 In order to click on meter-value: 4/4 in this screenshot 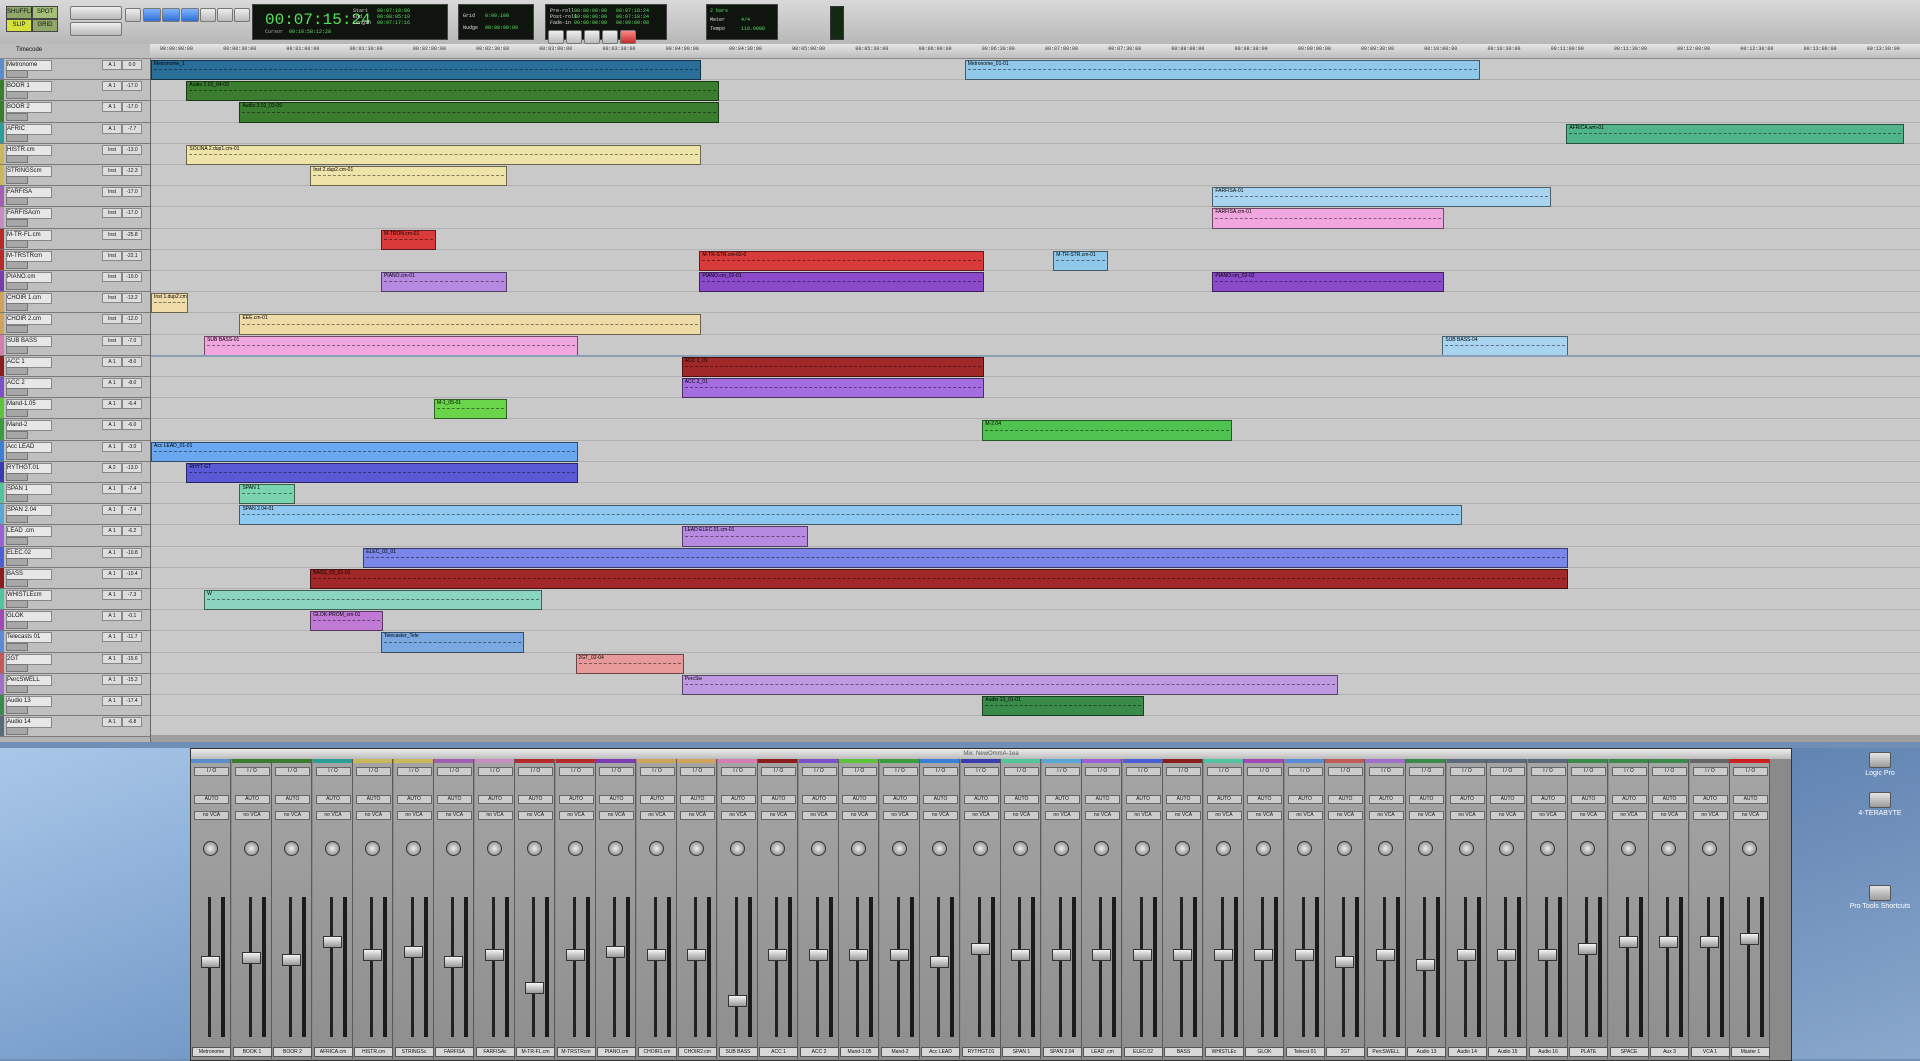, I will do `click(745, 20)`.